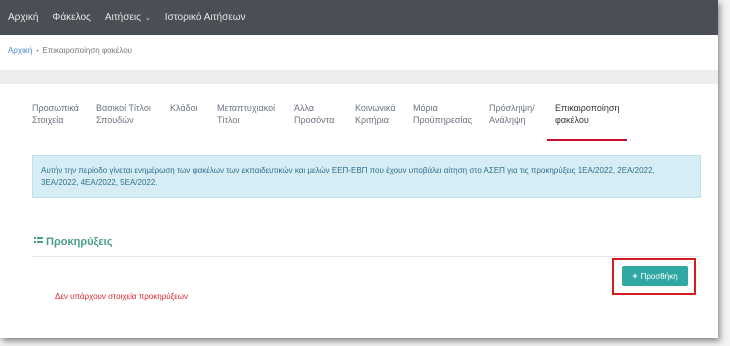  What do you see at coordinates (587, 108) in the screenshot?
I see `tab-label: Επικαιροποίηση` at bounding box center [587, 108].